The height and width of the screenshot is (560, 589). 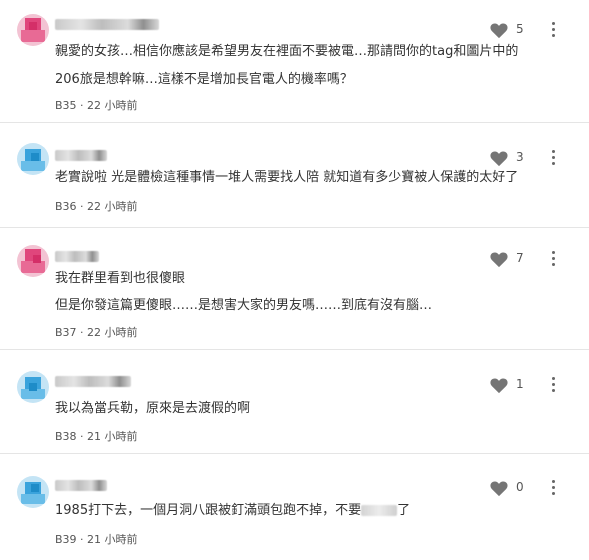 What do you see at coordinates (66, 105) in the screenshot?
I see `floor-number: B35` at bounding box center [66, 105].